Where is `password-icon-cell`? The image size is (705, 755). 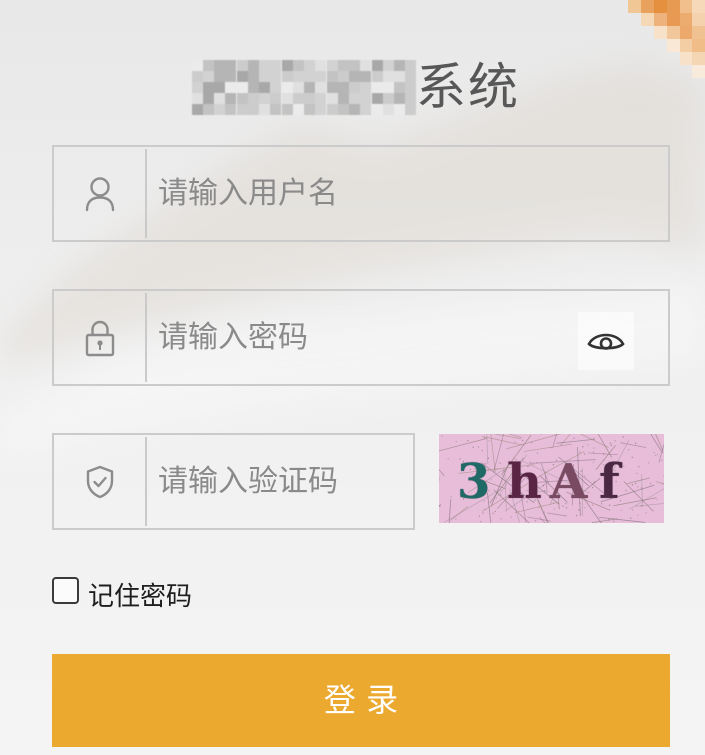 password-icon-cell is located at coordinates (99, 337).